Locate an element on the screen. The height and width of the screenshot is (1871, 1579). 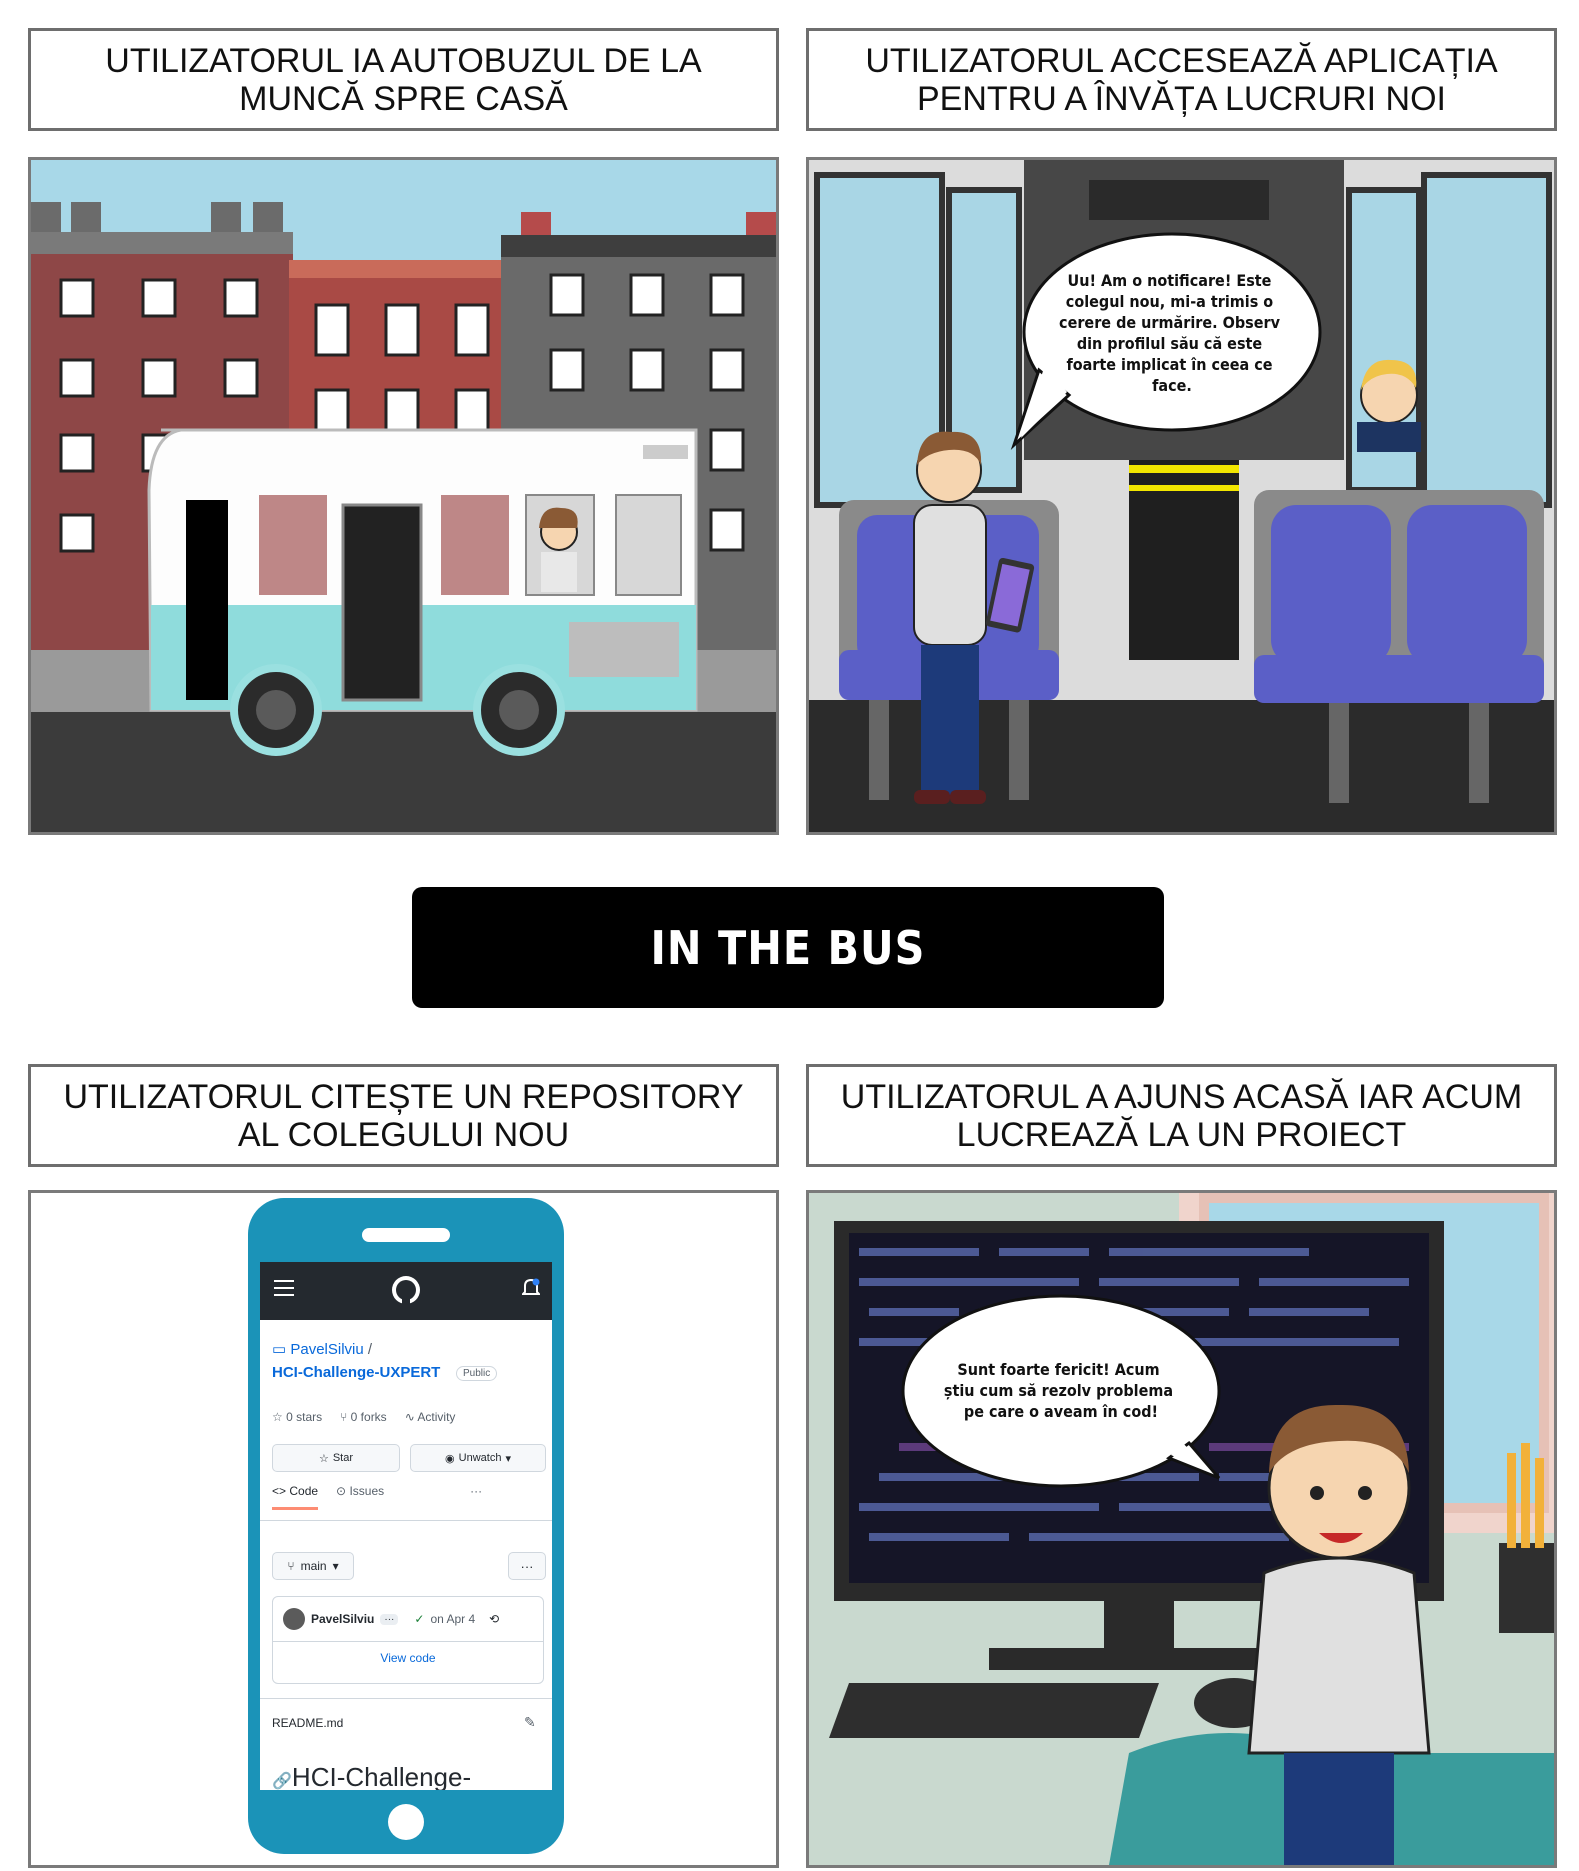
bubble-2-line: Uu! Am o notificare! Este is located at coordinates (1170, 280).